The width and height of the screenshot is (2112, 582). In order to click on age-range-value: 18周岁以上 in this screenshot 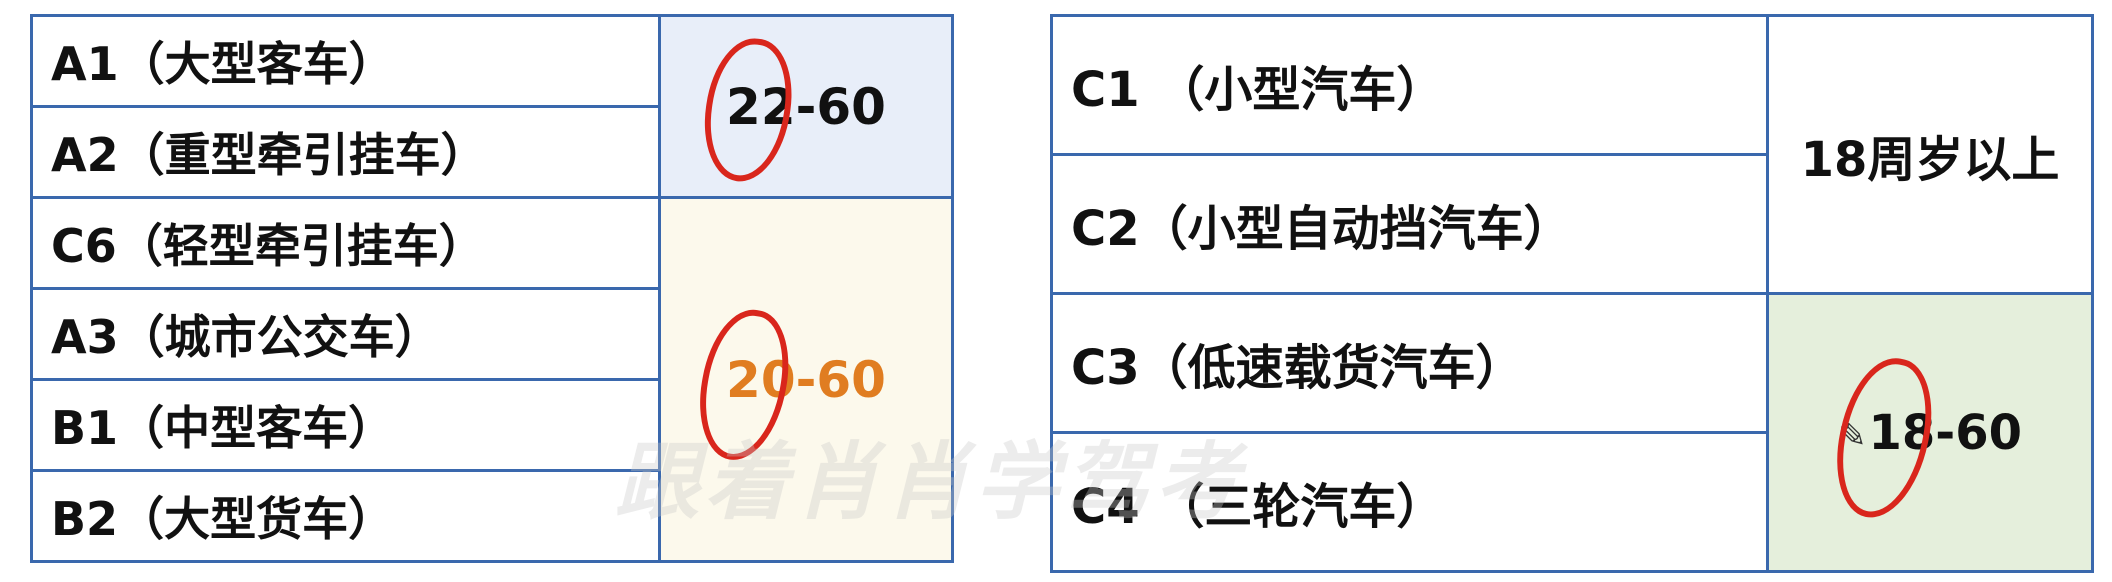, I will do `click(1930, 159)`.